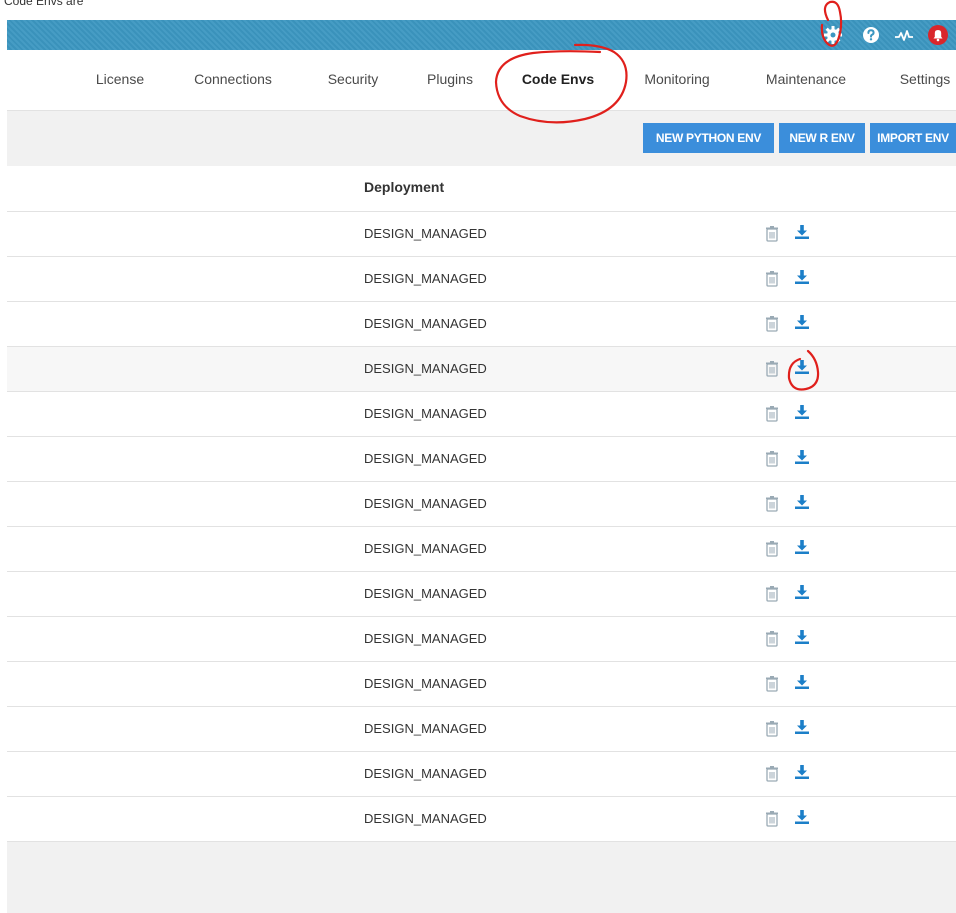  What do you see at coordinates (481, 138) in the screenshot?
I see `action-toolbar: NEW PYTHON ENV NEW R ENV IMPORT ENV` at bounding box center [481, 138].